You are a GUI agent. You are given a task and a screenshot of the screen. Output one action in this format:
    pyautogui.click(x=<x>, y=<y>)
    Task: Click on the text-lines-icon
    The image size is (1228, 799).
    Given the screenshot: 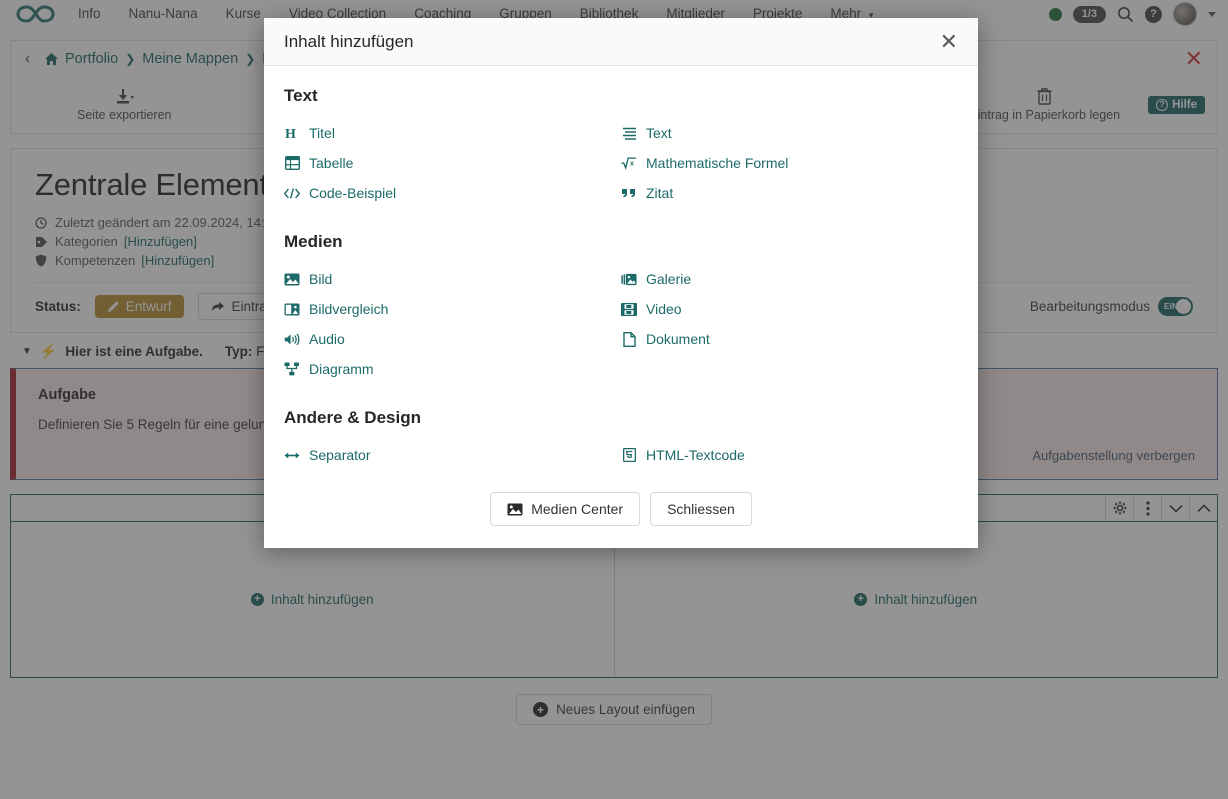 What is the action you would take?
    pyautogui.click(x=629, y=133)
    